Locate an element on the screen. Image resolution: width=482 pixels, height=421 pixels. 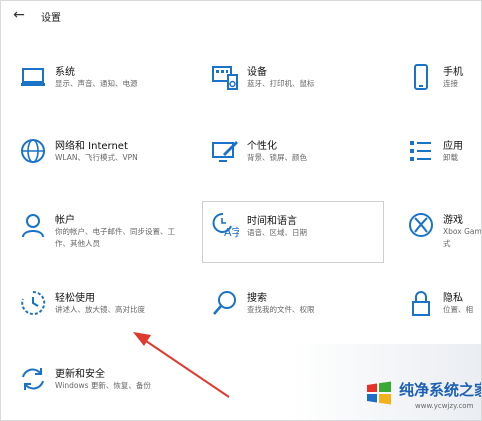
tile-phone: 手机 连接 is located at coordinates (444, 89).